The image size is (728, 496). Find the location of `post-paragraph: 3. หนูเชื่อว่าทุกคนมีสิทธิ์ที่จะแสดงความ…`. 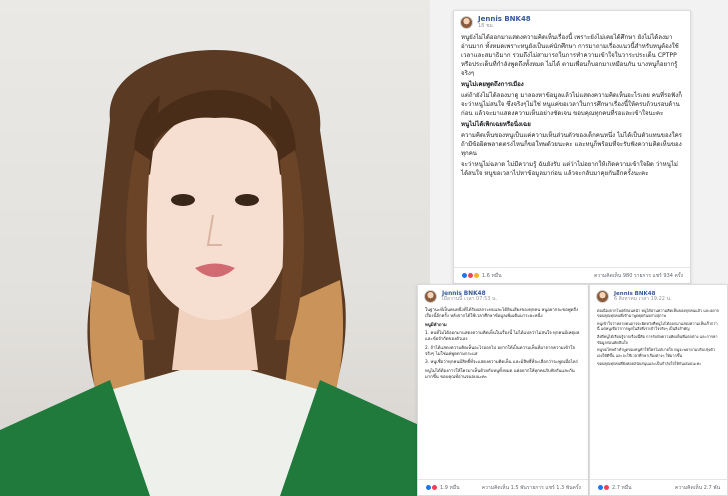

post-paragraph: 3. หนูเชื่อว่าทุกคนมีสิทธิ์ที่จะแสดงความ… is located at coordinates (501, 363).